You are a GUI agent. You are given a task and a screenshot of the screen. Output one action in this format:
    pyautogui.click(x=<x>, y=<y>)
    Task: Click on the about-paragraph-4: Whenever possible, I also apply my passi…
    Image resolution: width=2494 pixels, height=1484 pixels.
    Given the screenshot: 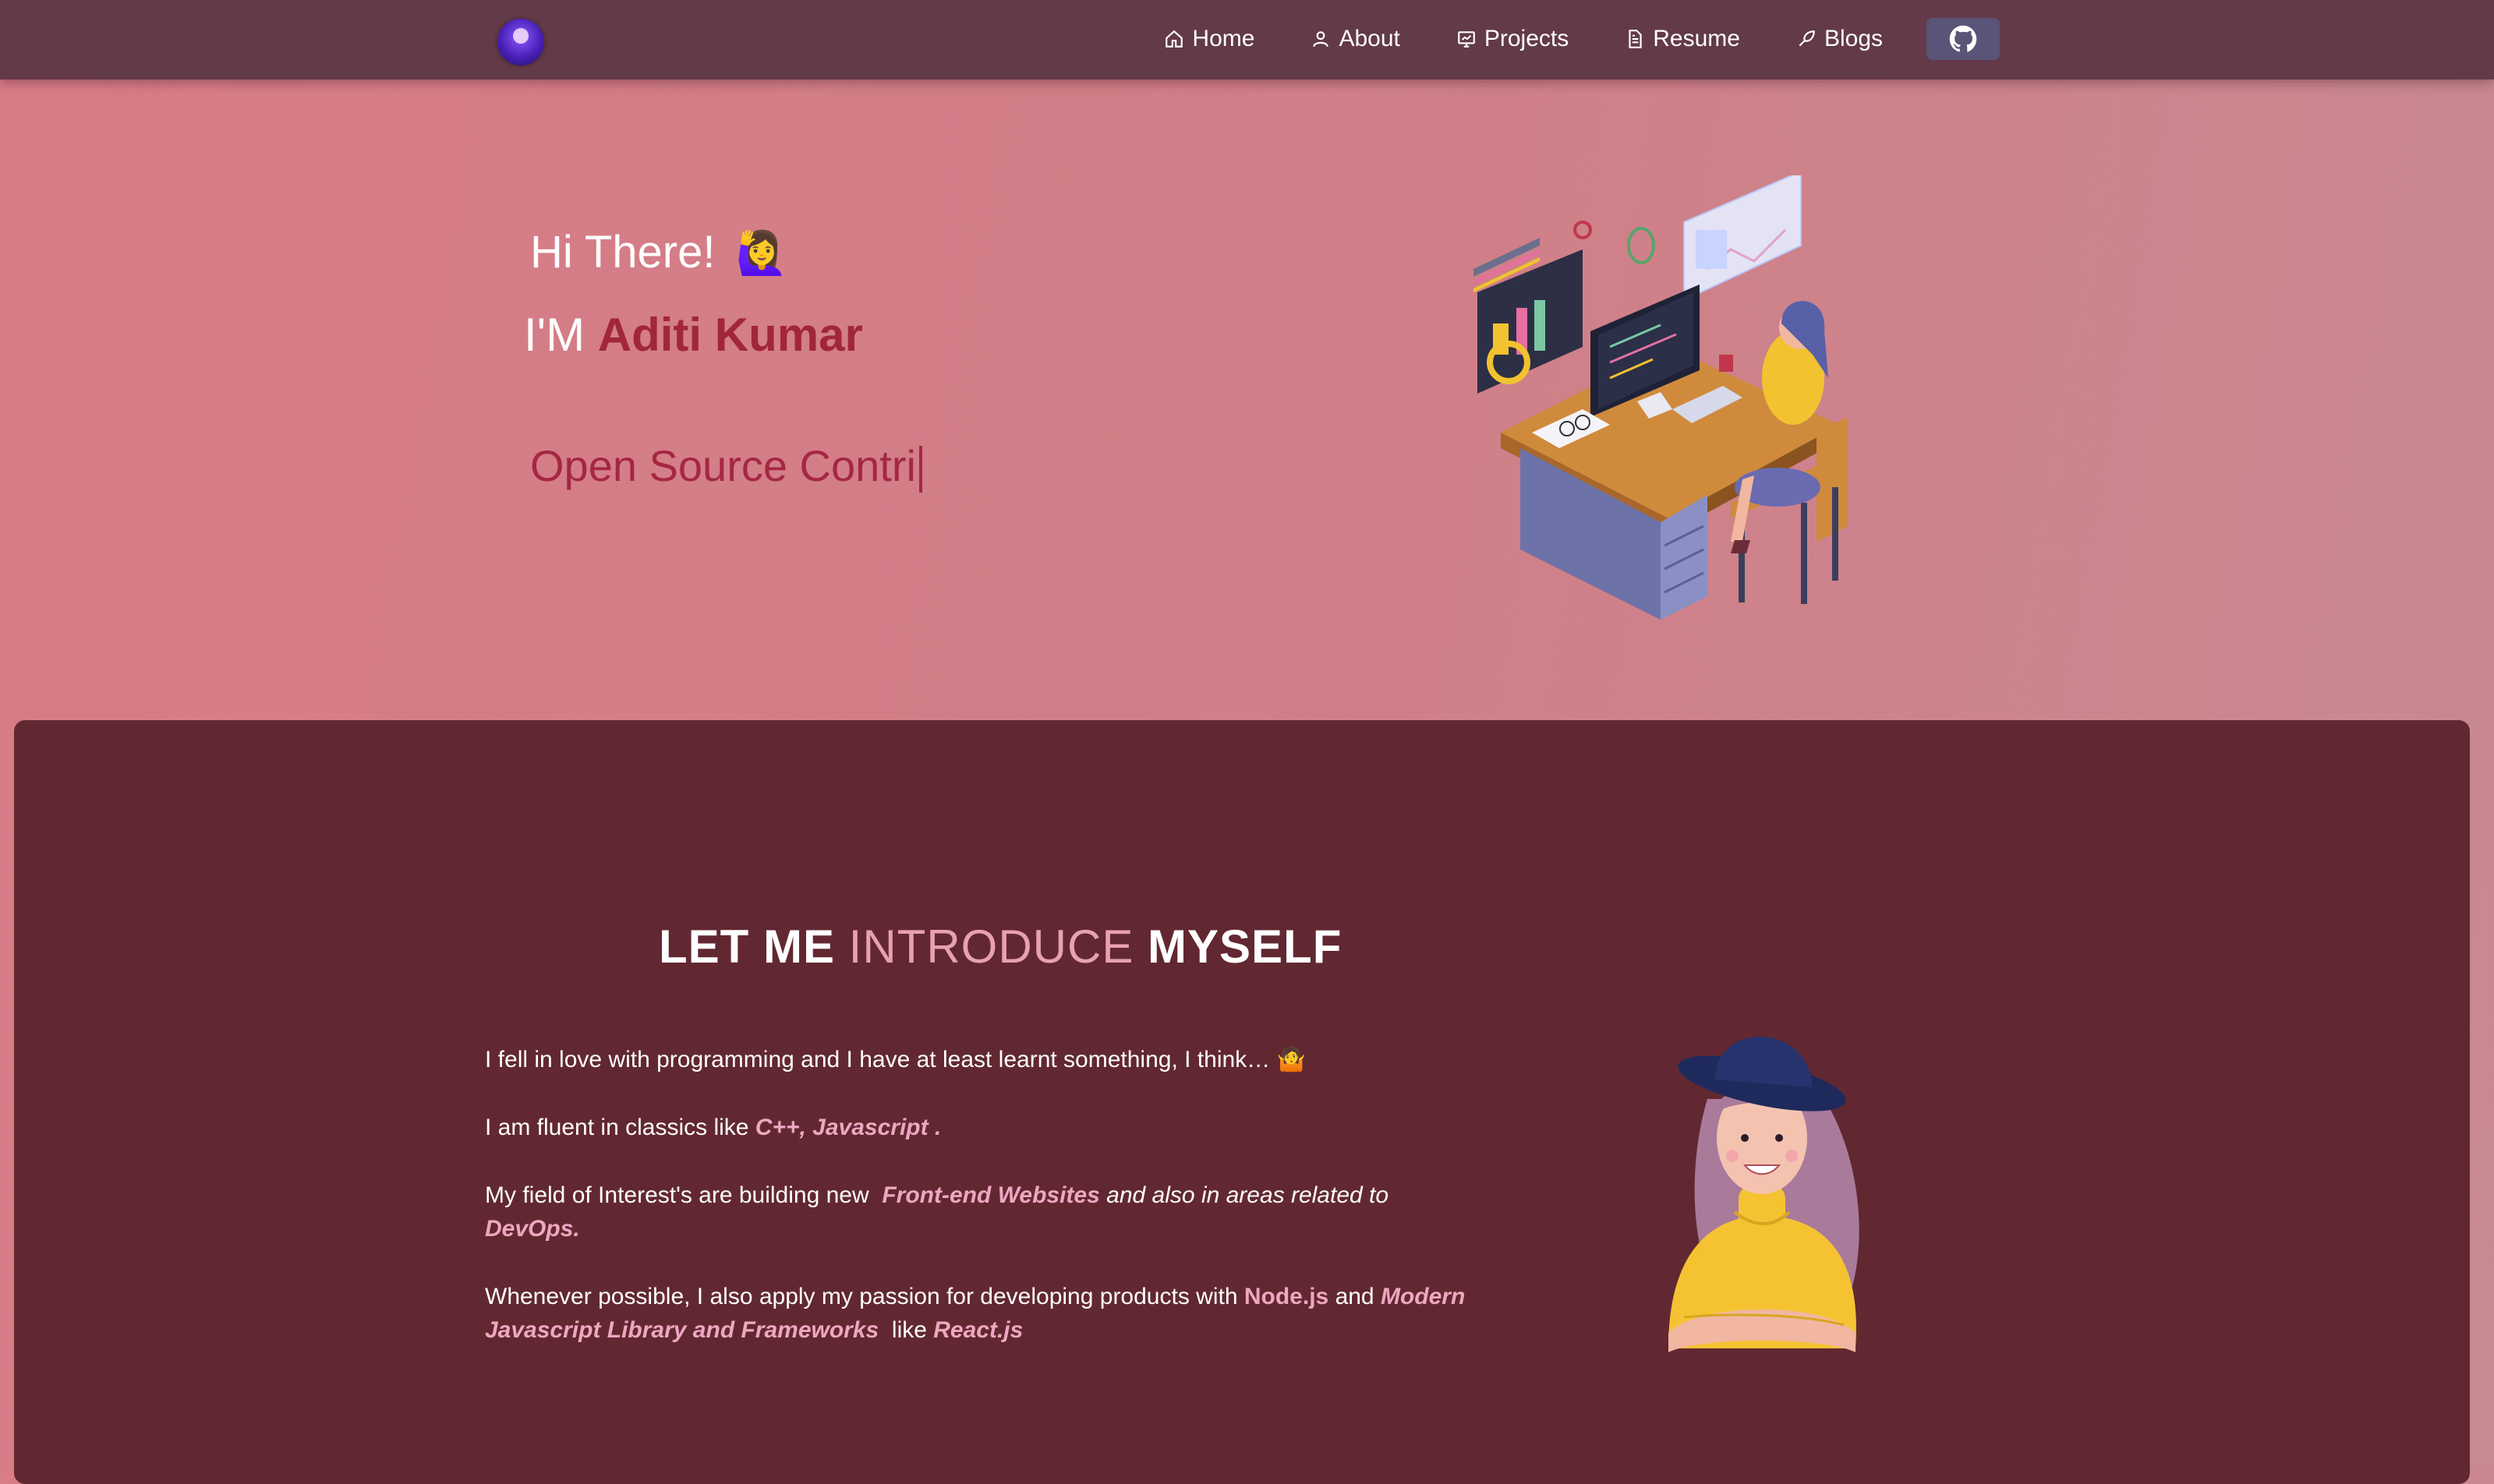 What is the action you would take?
    pyautogui.click(x=976, y=1313)
    